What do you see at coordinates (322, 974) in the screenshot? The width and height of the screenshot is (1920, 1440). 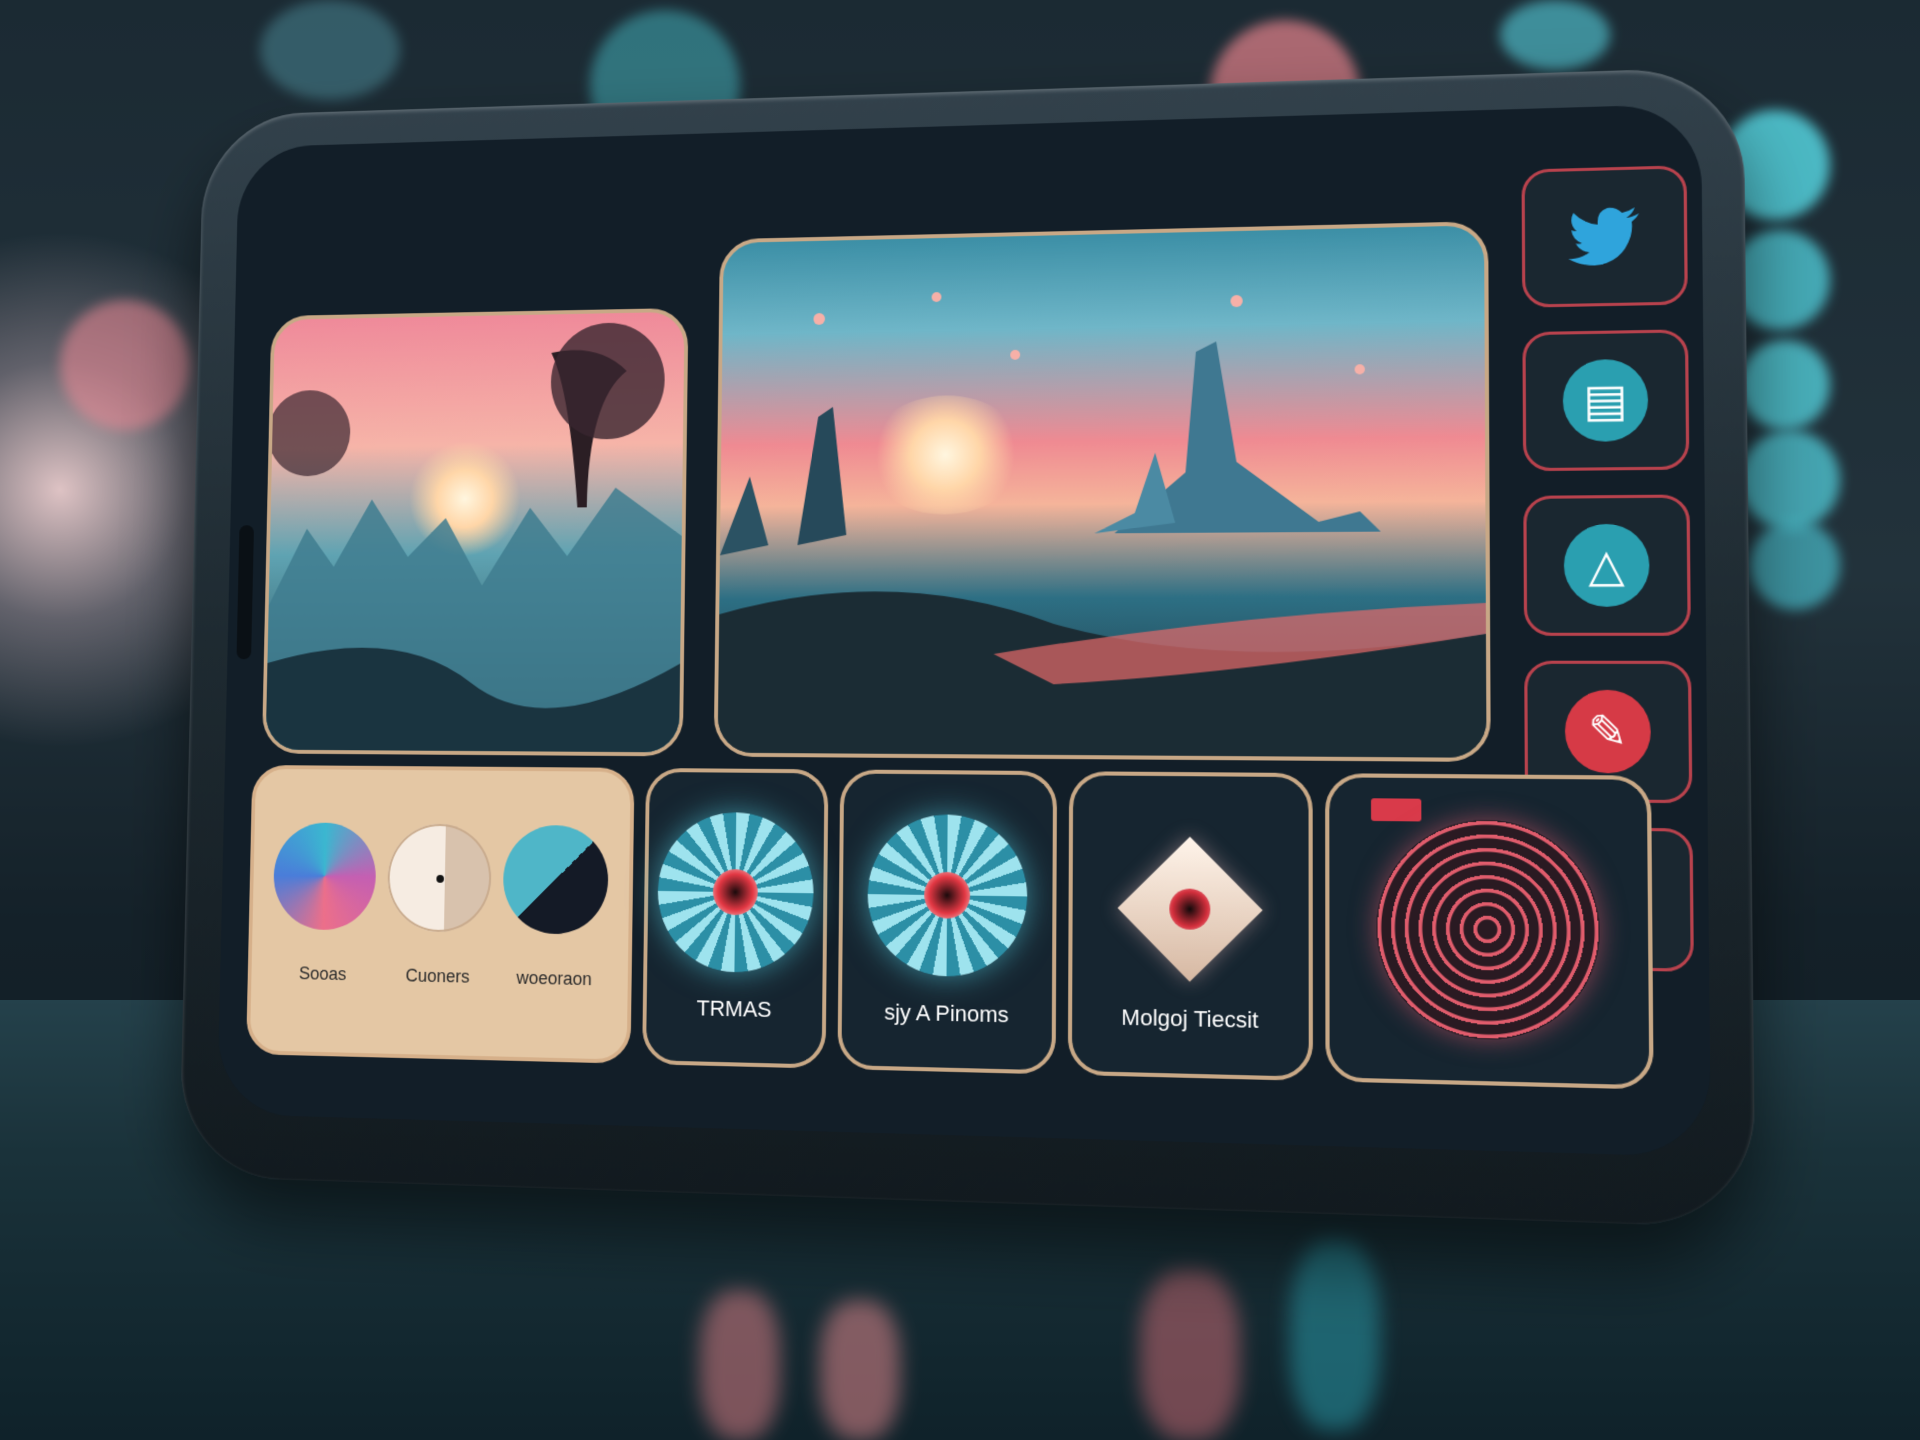 I see `filter-label: Sooas` at bounding box center [322, 974].